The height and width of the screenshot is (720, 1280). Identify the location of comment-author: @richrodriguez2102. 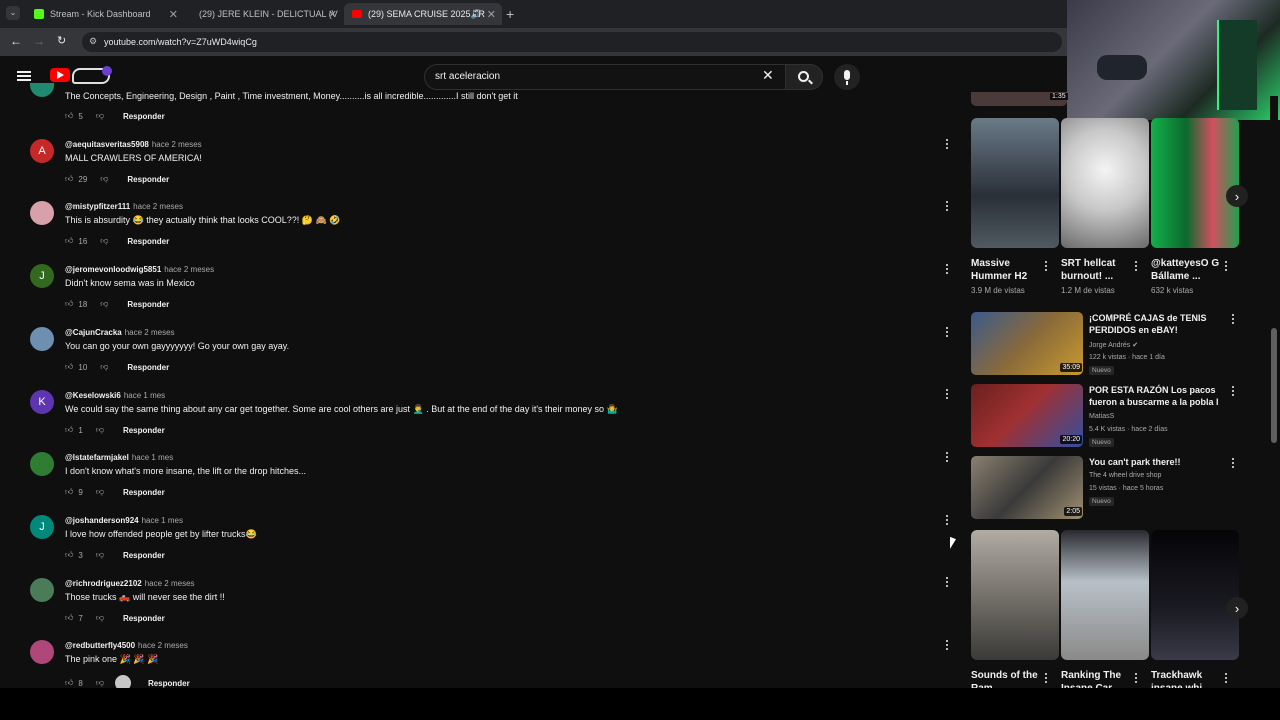
(103, 583).